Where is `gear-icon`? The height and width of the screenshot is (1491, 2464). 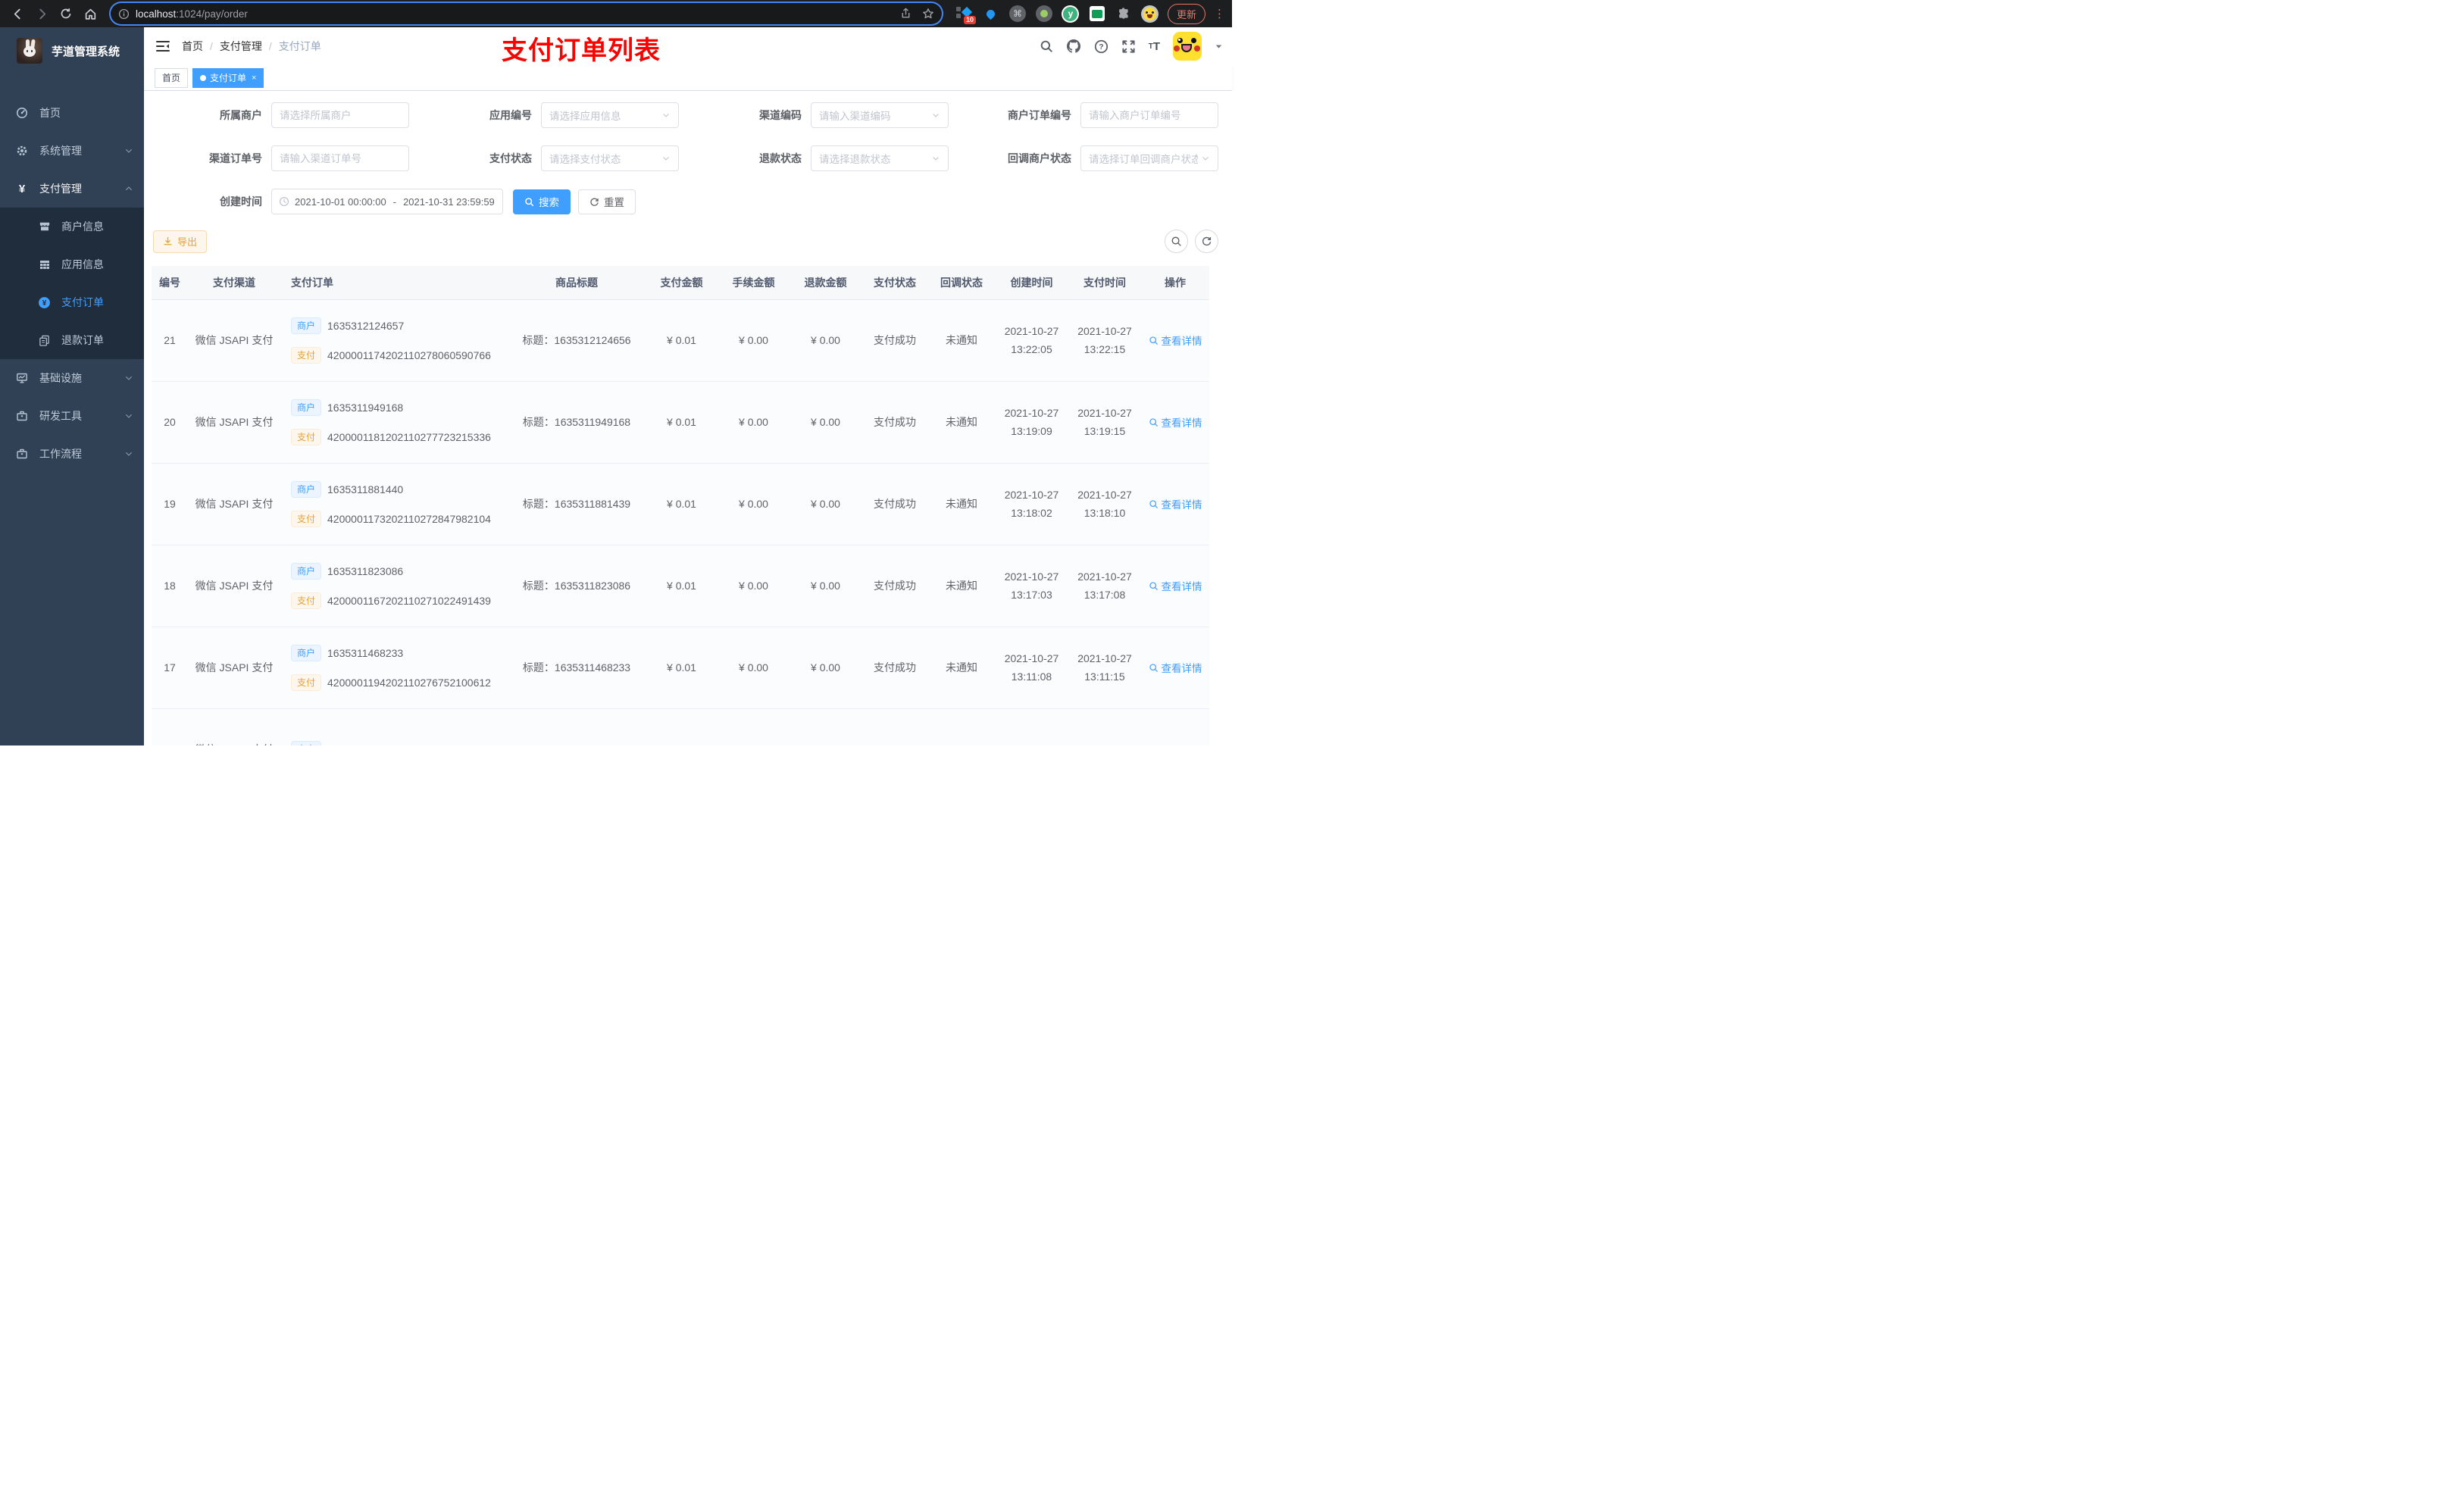
gear-icon is located at coordinates (22, 151).